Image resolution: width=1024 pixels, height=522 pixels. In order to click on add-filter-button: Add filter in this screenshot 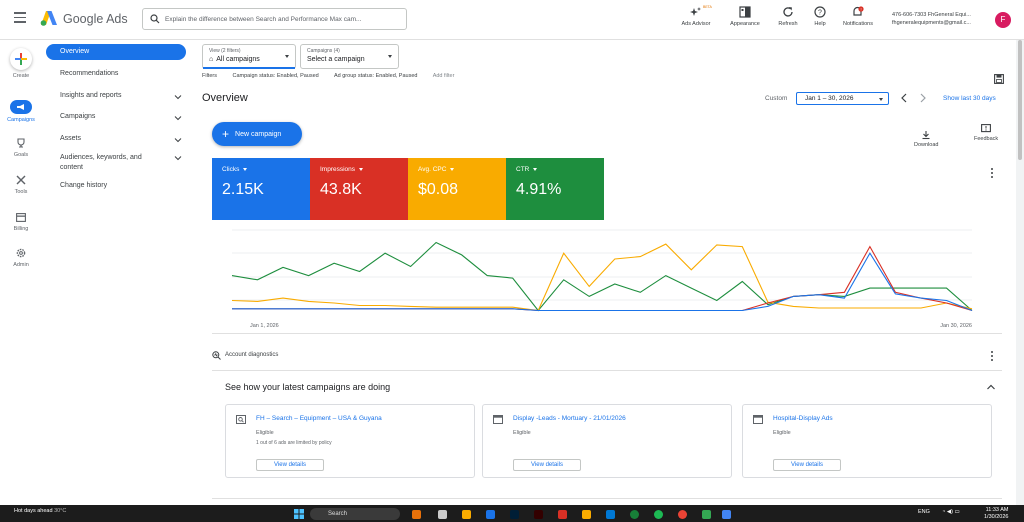, I will do `click(444, 76)`.